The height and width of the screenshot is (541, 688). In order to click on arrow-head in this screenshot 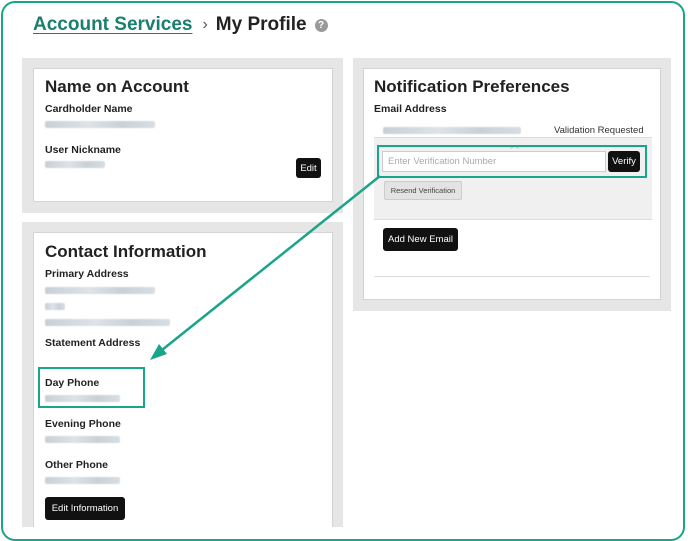, I will do `click(158, 352)`.